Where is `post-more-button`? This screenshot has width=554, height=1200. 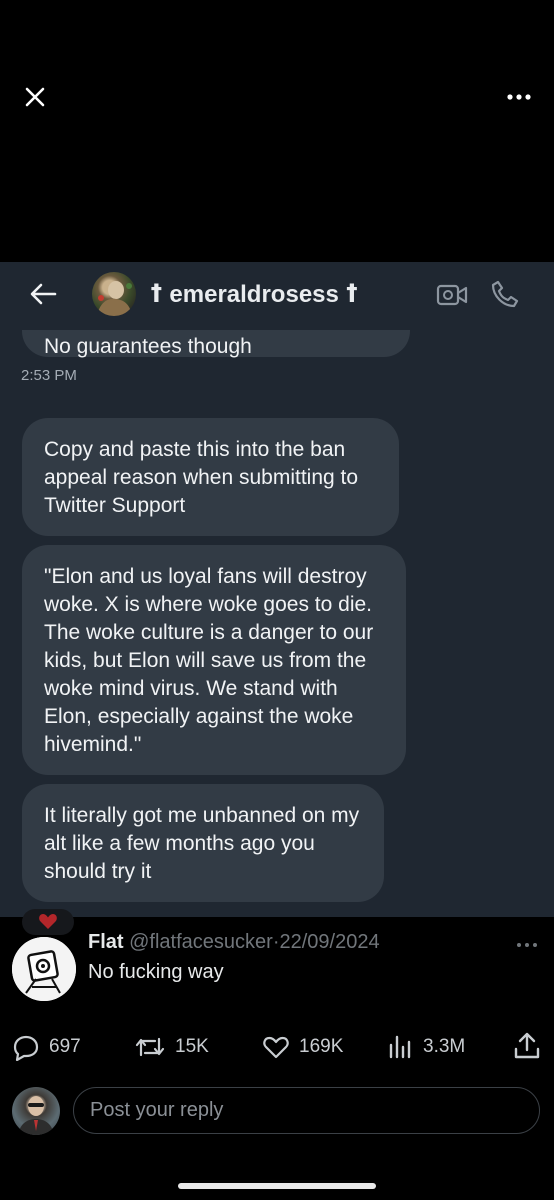 post-more-button is located at coordinates (527, 942).